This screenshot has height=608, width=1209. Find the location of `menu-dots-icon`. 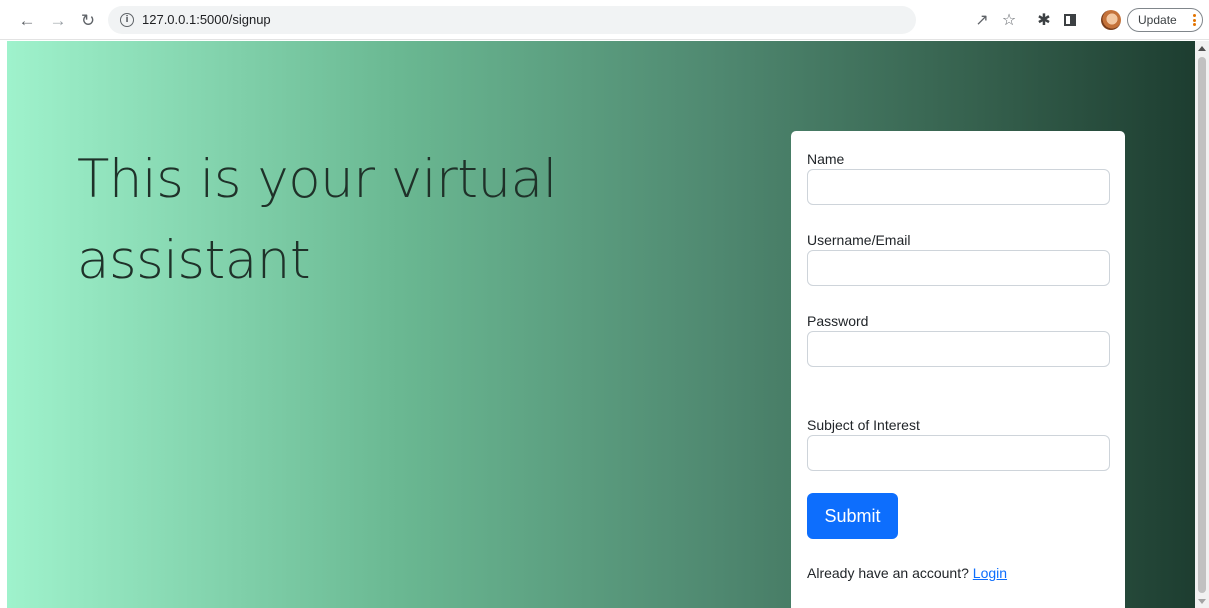

menu-dots-icon is located at coordinates (1194, 20).